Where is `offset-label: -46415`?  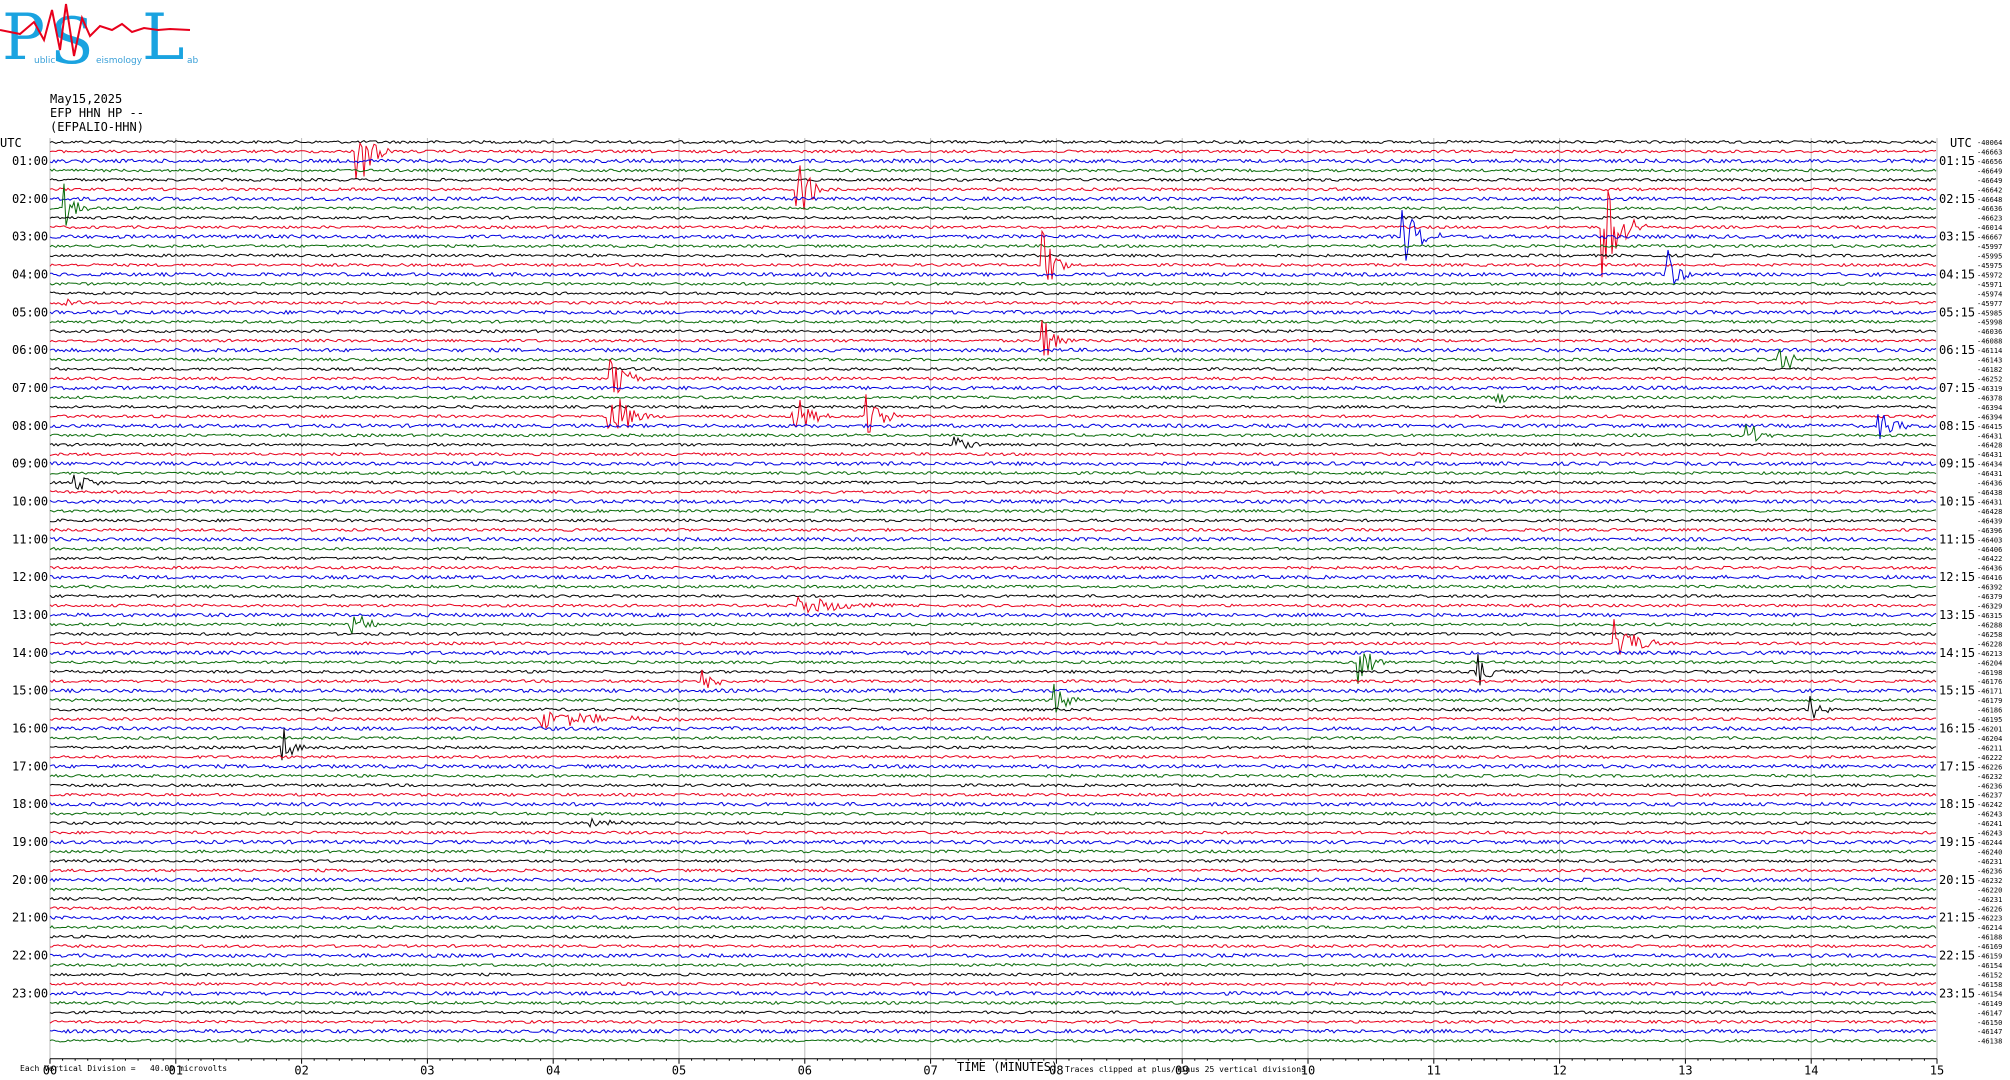
offset-label: -46415 is located at coordinates (1989, 427).